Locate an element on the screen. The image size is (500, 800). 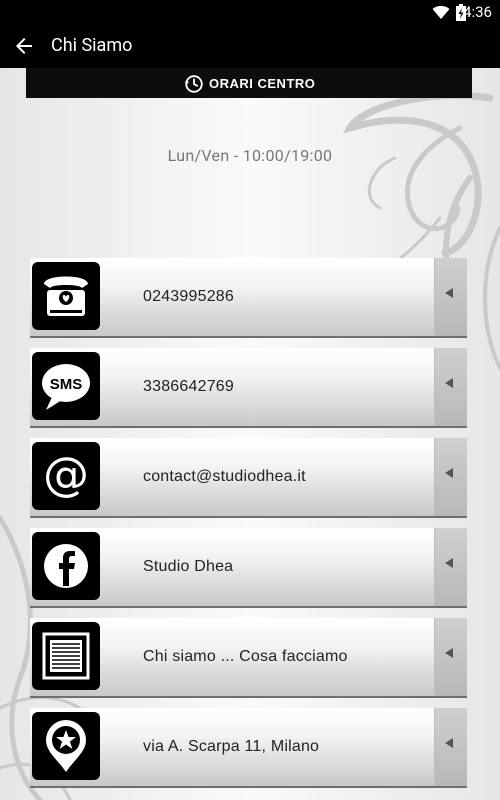
opening-hours-header: ORARI CENTRO is located at coordinates (249, 83).